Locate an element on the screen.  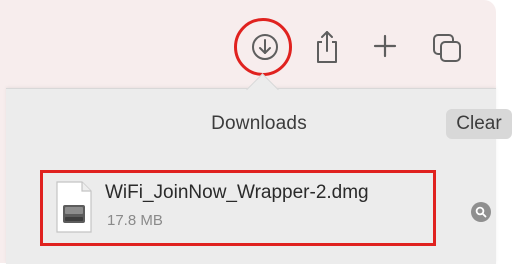
download-file-size: 17.8 MB is located at coordinates (135, 220).